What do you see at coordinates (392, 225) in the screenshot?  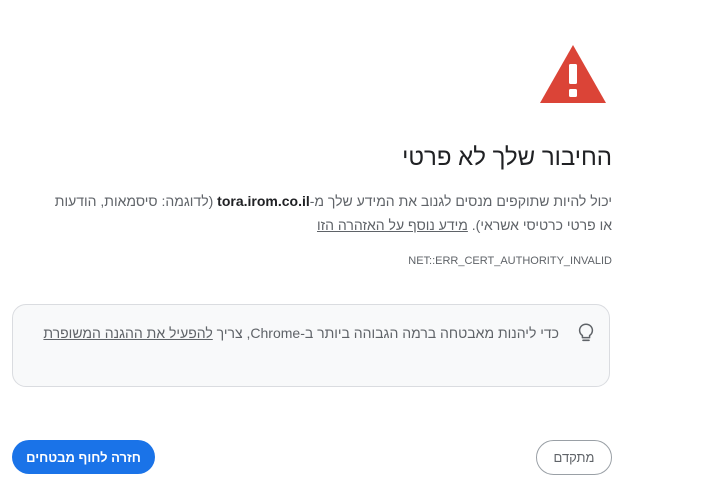 I see `learn-more-link: מידע נוסף על האזהרה הזו` at bounding box center [392, 225].